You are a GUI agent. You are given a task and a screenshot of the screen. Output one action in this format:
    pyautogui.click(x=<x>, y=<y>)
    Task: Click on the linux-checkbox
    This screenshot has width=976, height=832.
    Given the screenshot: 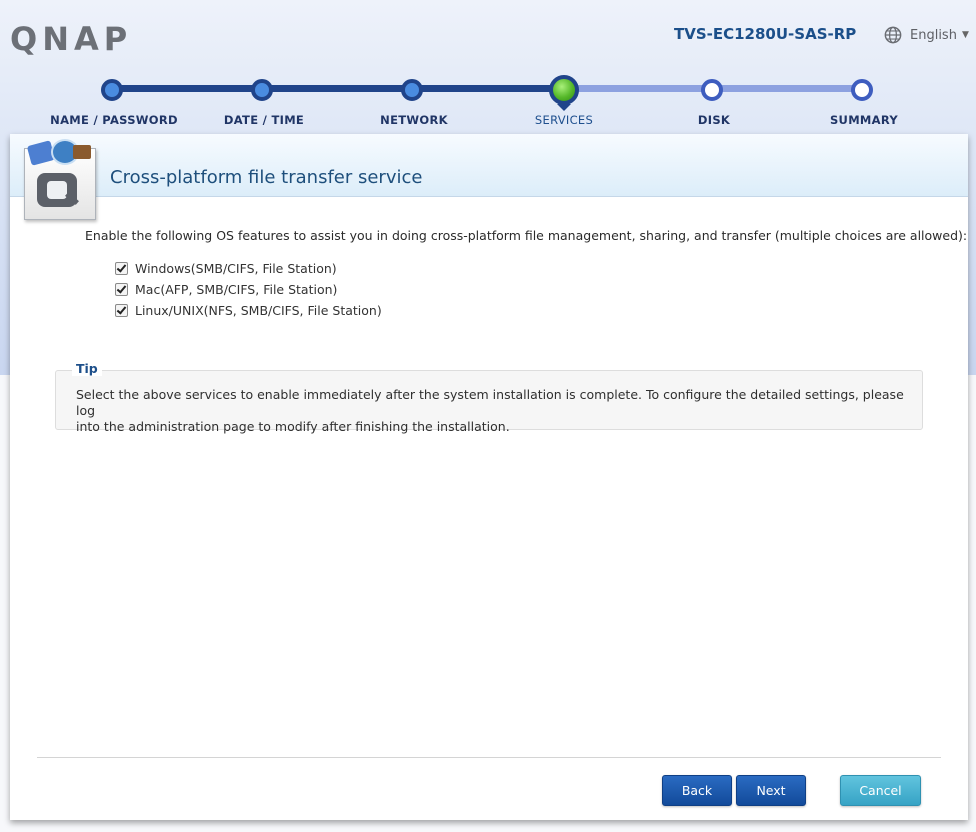 What is the action you would take?
    pyautogui.click(x=121, y=310)
    